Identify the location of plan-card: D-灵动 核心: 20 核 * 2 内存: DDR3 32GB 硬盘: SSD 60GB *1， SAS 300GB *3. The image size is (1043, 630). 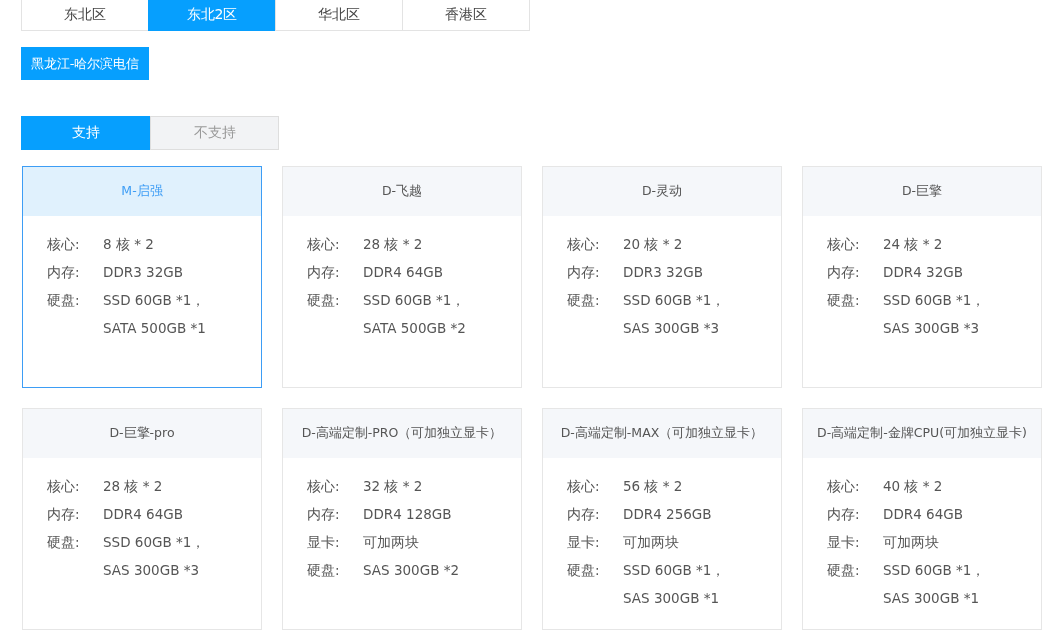
(662, 277).